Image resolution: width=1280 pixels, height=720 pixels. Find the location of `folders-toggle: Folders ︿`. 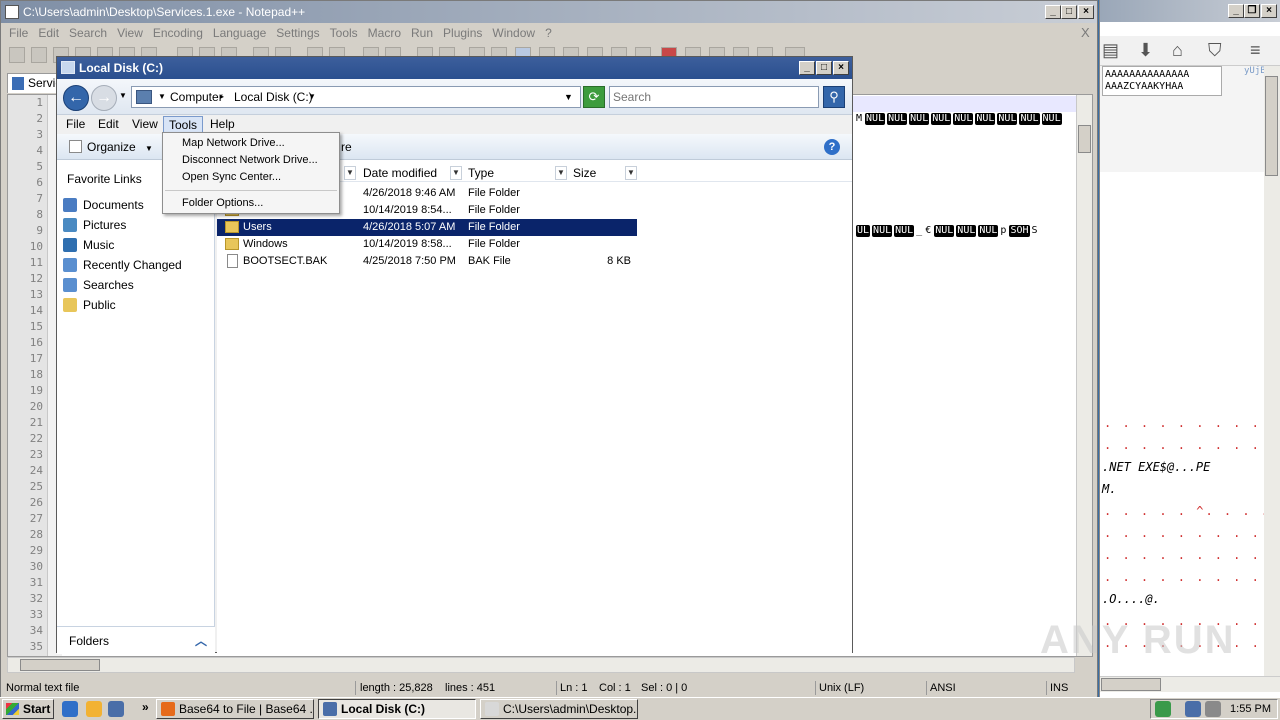

folders-toggle: Folders ︿ is located at coordinates (136, 640).